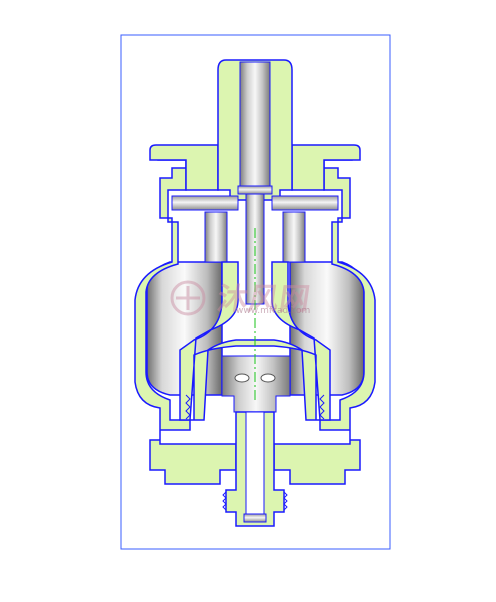  Describe the element at coordinates (255, 125) in the screenshot. I see `central-stem` at that location.